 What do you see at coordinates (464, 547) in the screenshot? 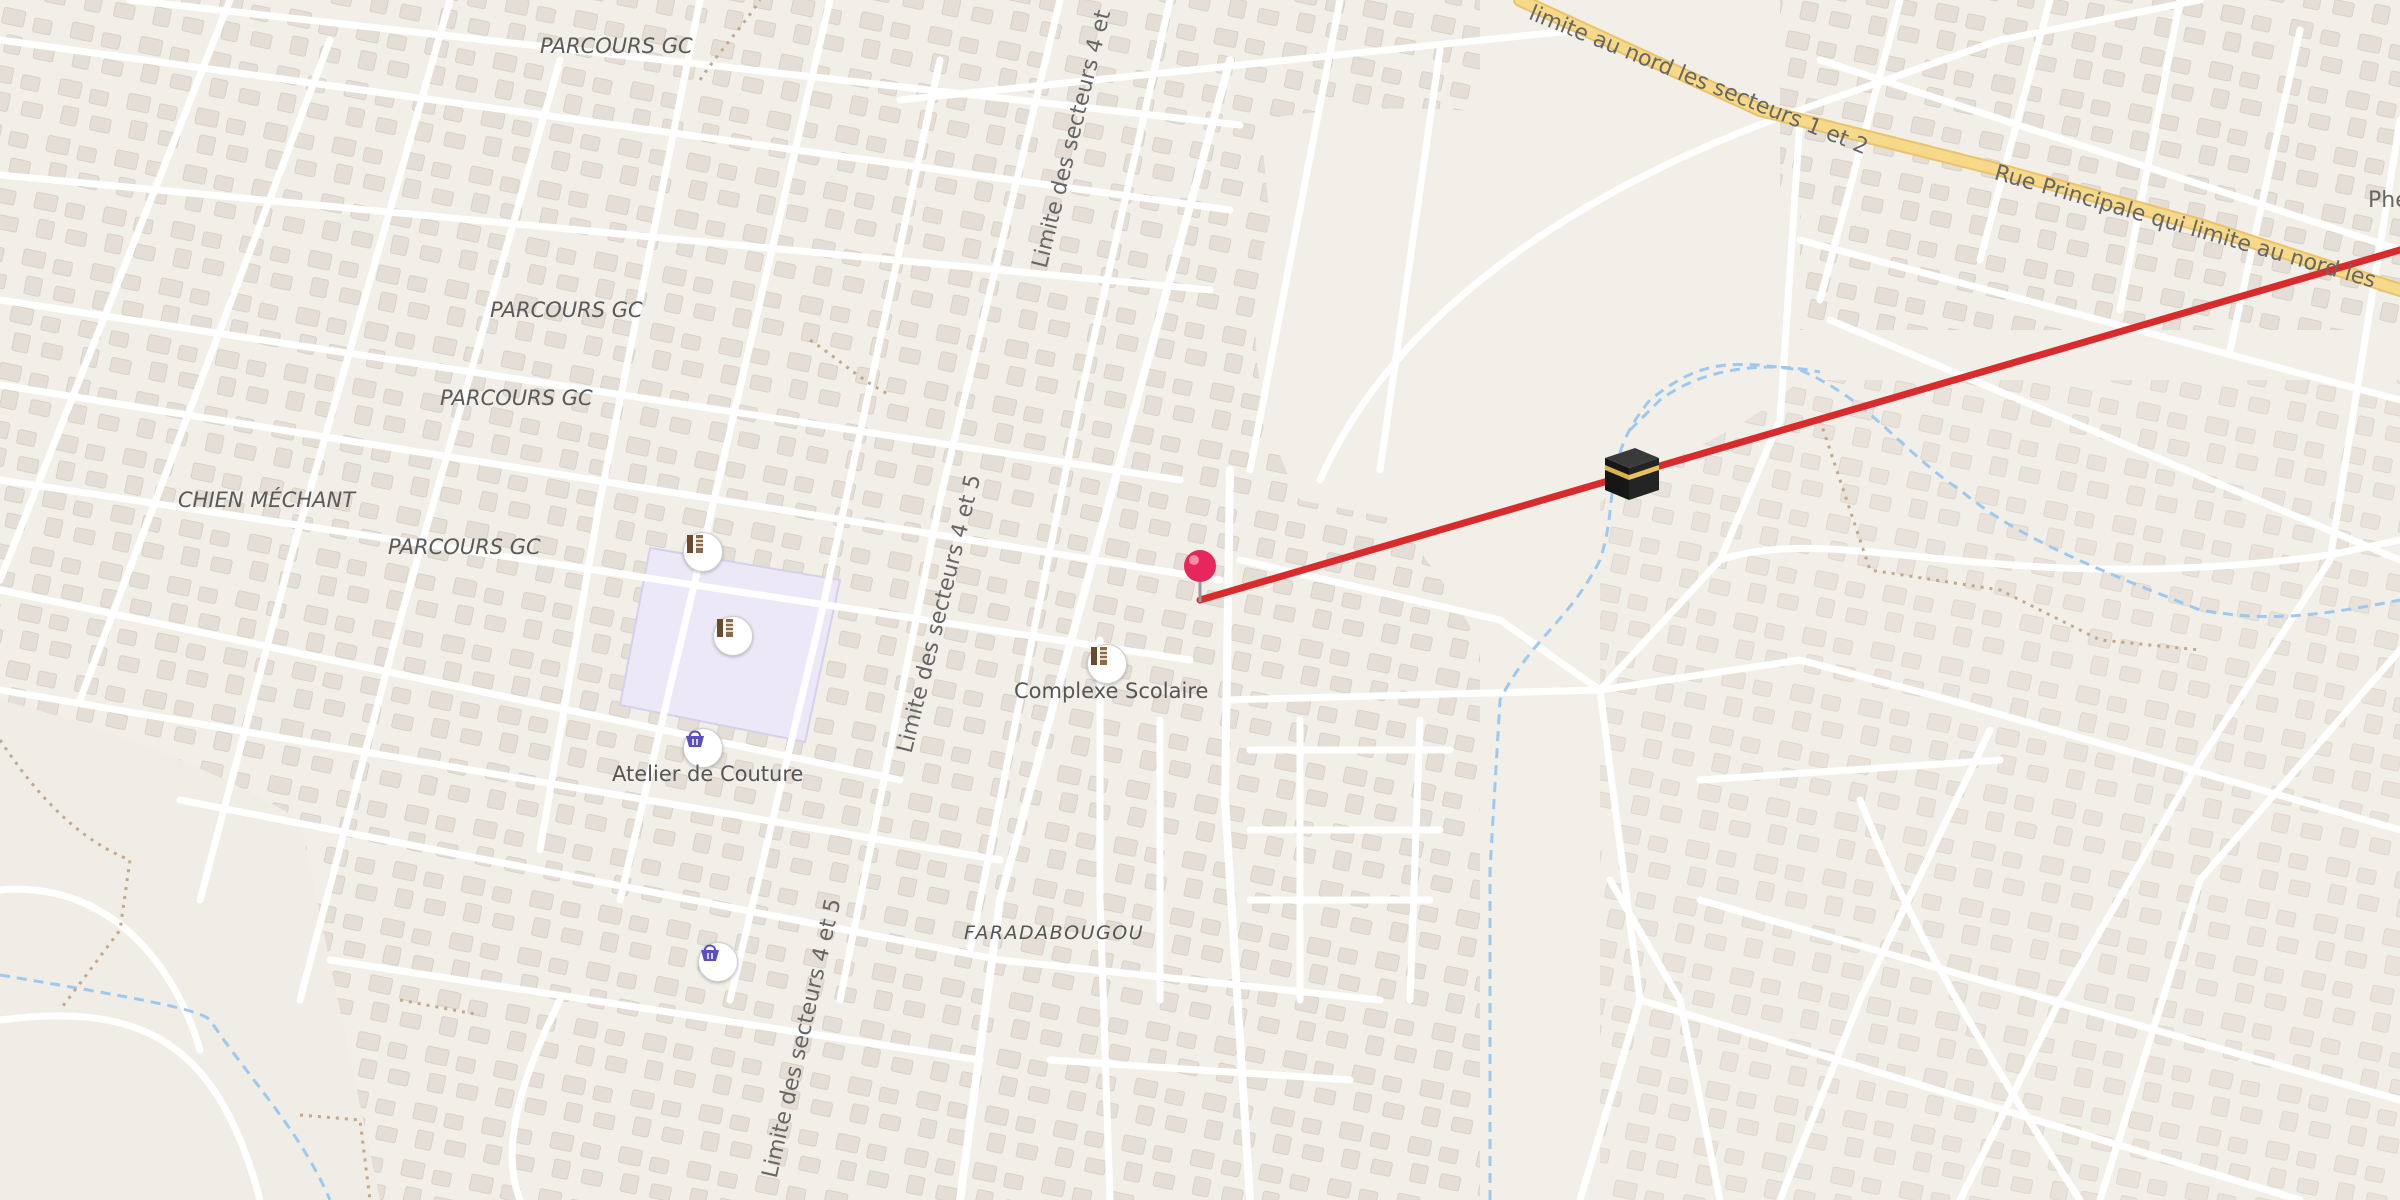
I see `place-label-parcours-gc-4: PARCOURS GC` at bounding box center [464, 547].